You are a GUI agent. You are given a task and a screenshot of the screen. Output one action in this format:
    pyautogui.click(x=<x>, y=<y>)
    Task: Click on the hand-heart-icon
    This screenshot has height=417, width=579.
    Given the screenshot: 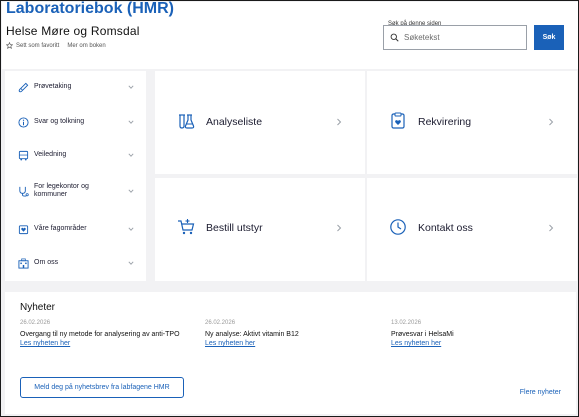 What is the action you would take?
    pyautogui.click(x=23, y=229)
    